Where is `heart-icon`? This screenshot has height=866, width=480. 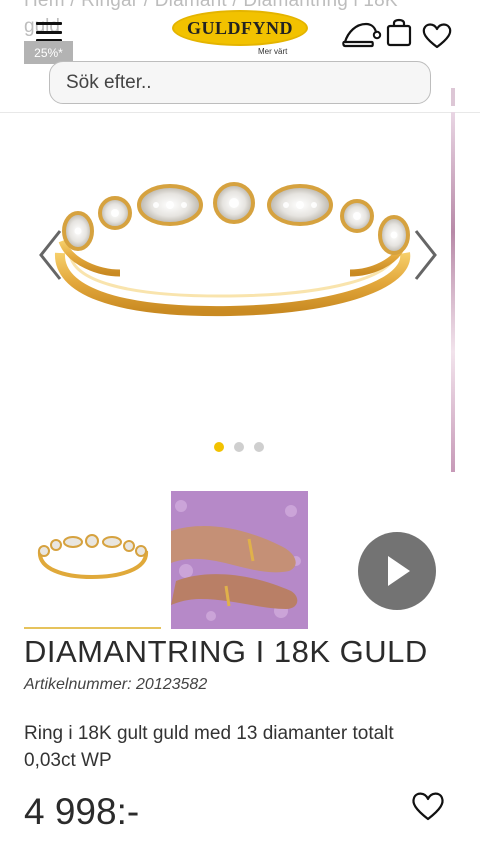 heart-icon is located at coordinates (437, 36).